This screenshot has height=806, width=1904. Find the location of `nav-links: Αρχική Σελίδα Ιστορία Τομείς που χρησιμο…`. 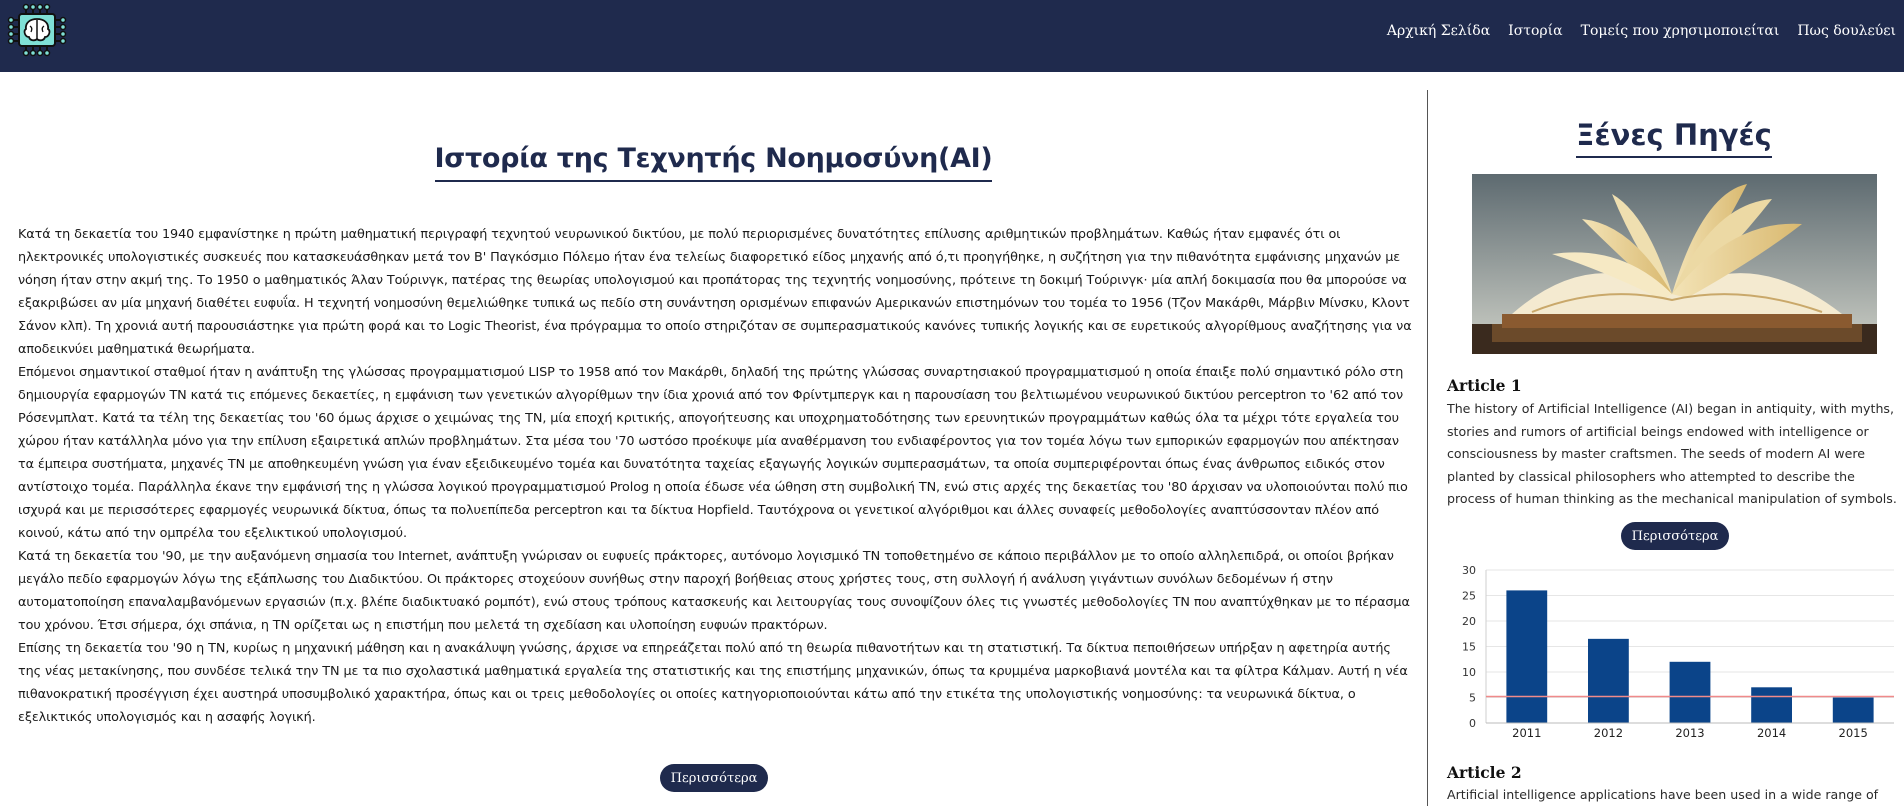

nav-links: Αρχική Σελίδα Ιστορία Τομείς που χρησιμο… is located at coordinates (1641, 31).